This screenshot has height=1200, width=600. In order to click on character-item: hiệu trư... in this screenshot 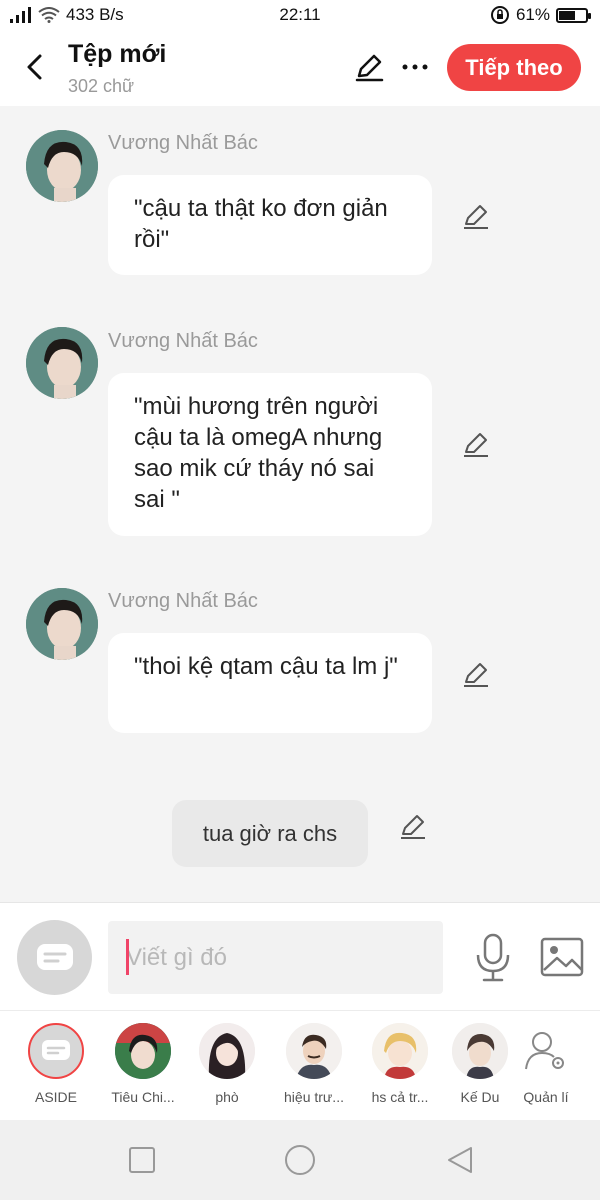, I will do `click(314, 1064)`.